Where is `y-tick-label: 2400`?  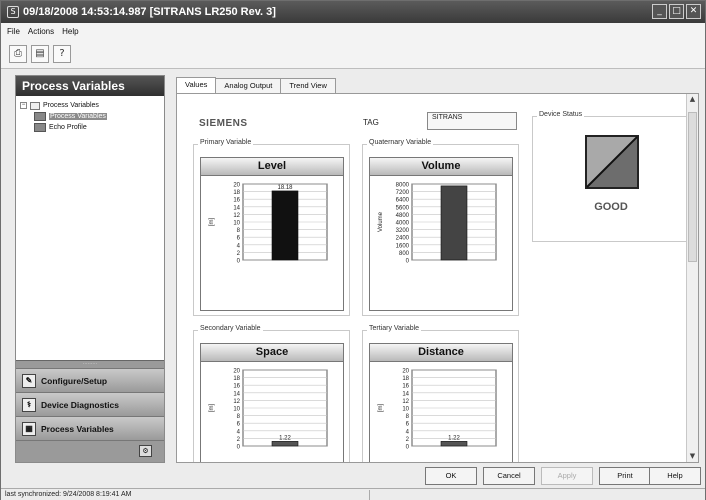 y-tick-label: 2400 is located at coordinates (403, 239).